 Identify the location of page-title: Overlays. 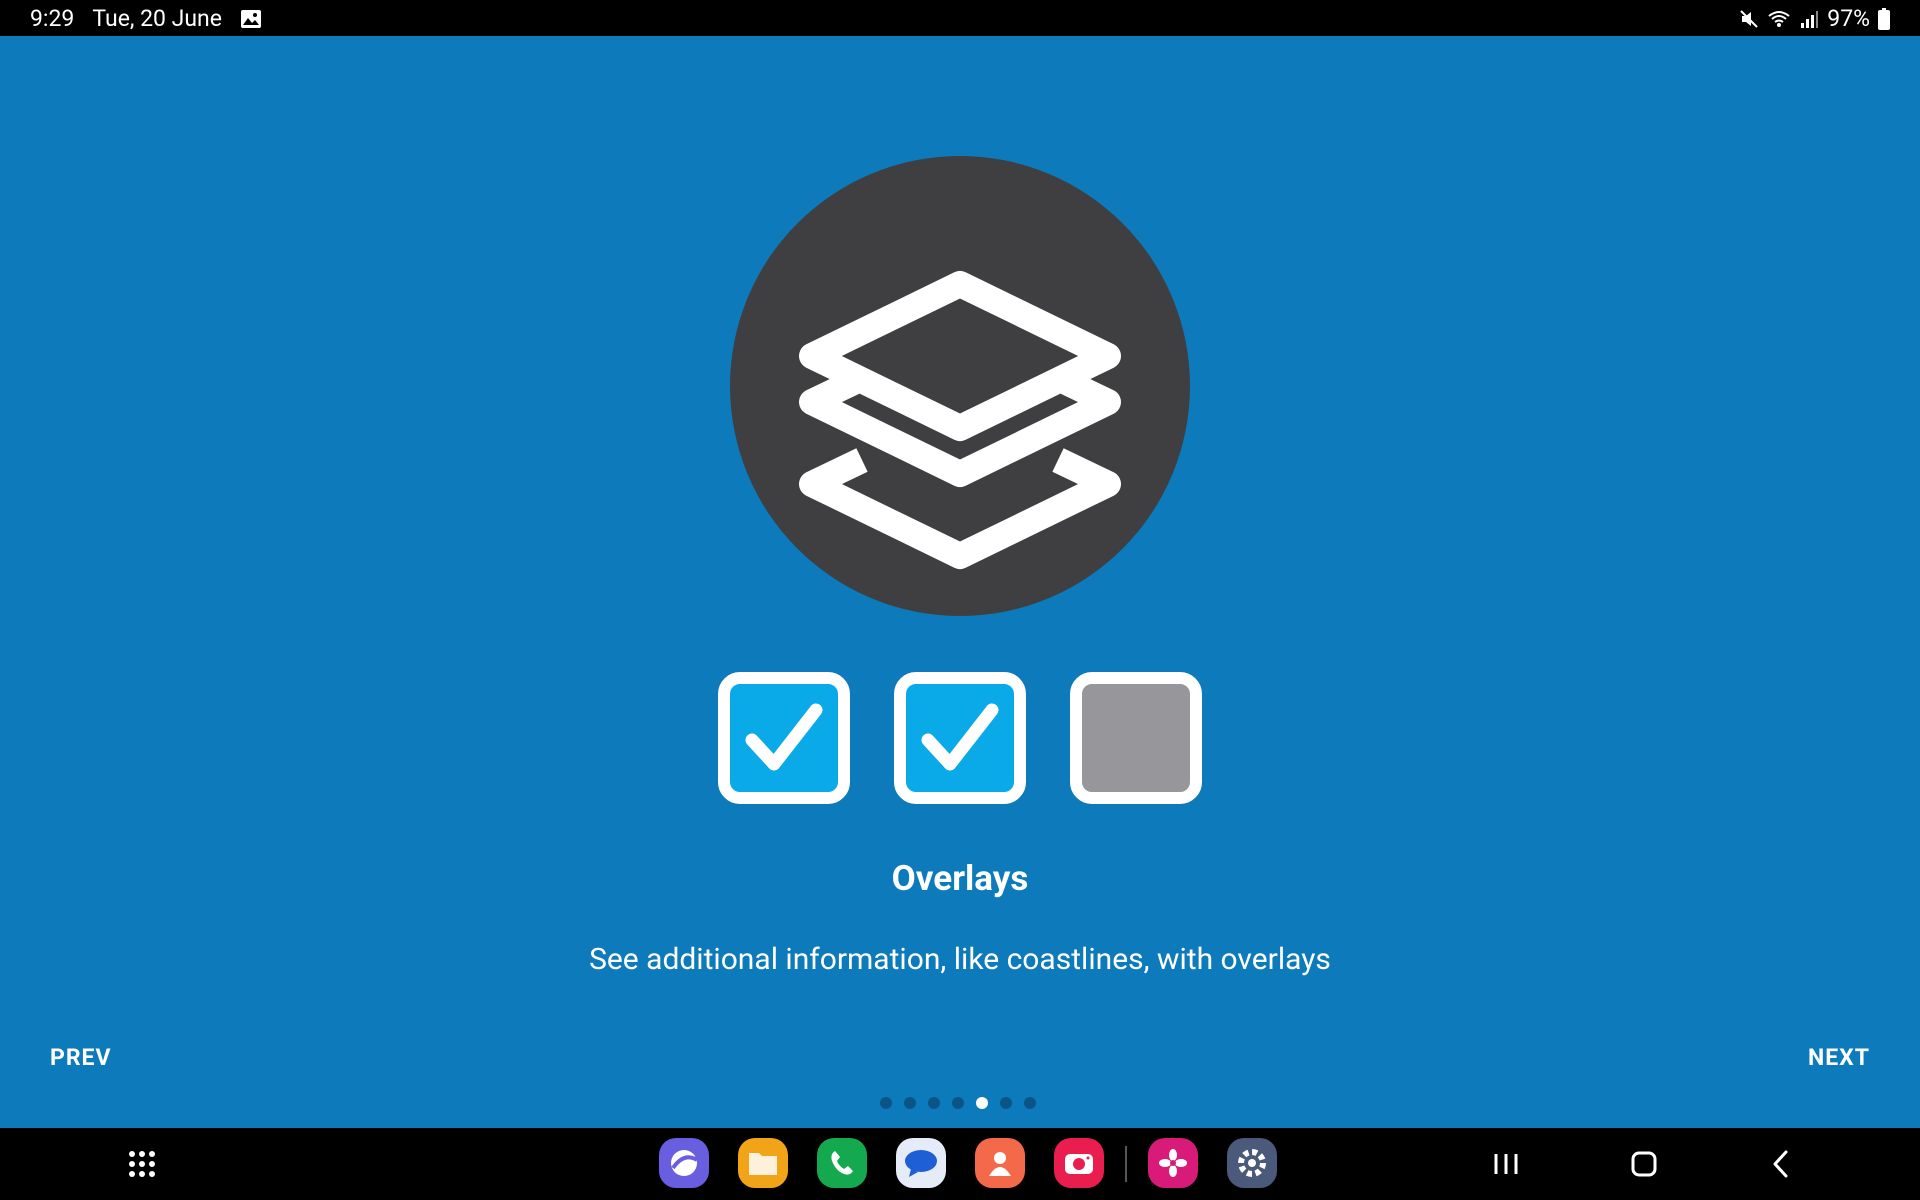
(960, 878).